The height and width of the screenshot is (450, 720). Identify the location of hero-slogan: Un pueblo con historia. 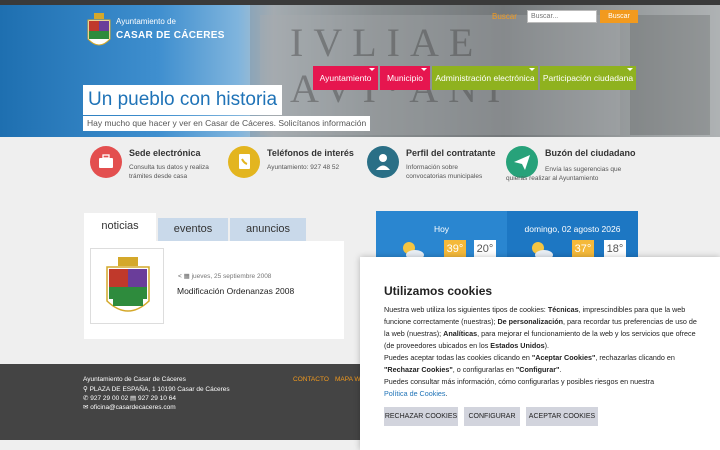
(183, 100).